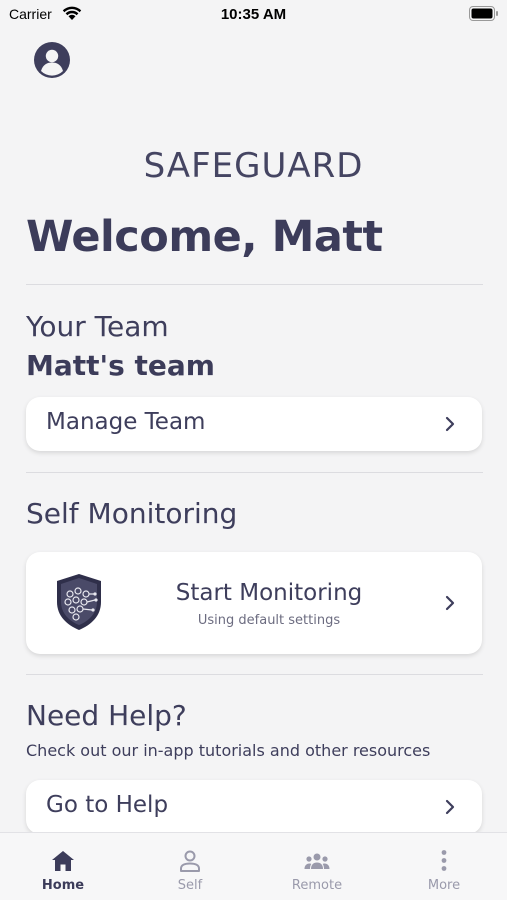 The image size is (507, 900). I want to click on clock: 10:35 AM, so click(253, 14).